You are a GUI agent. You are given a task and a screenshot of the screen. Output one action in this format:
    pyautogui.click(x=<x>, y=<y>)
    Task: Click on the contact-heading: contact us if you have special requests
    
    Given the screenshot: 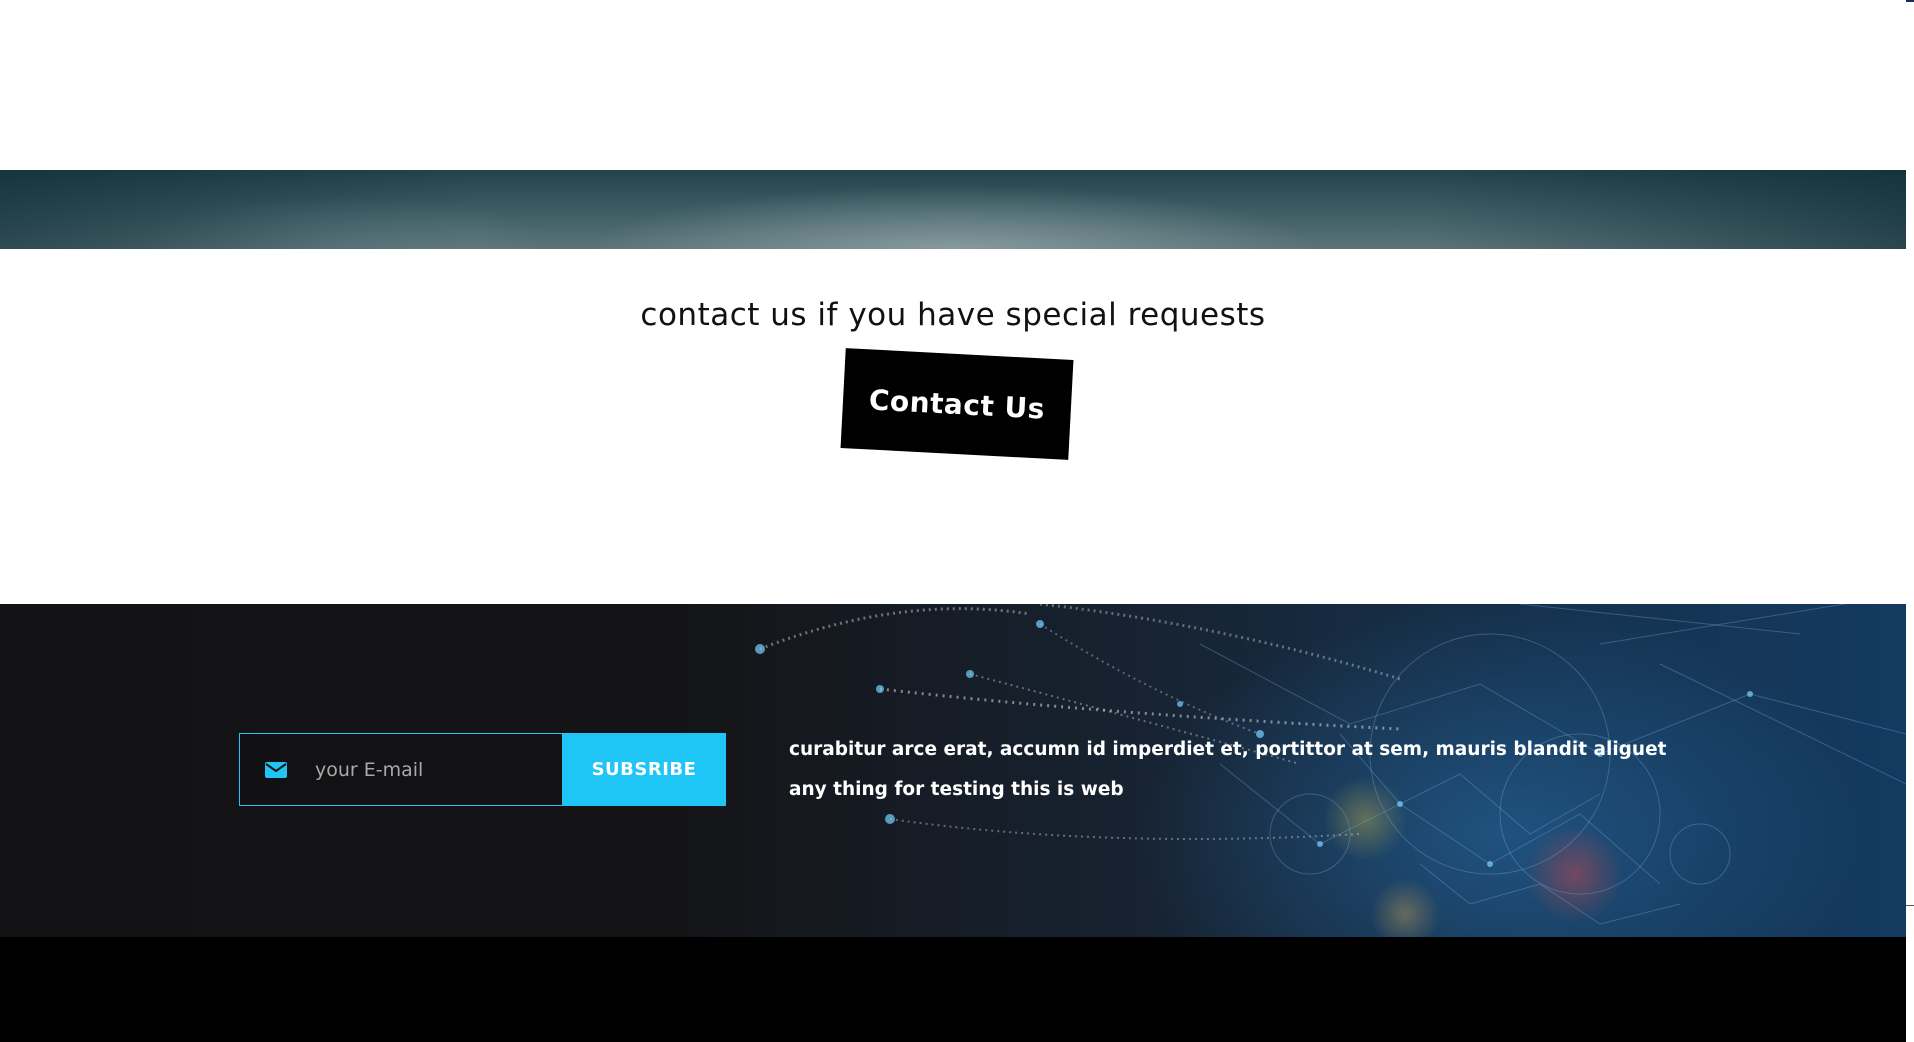 What is the action you would take?
    pyautogui.click(x=953, y=315)
    